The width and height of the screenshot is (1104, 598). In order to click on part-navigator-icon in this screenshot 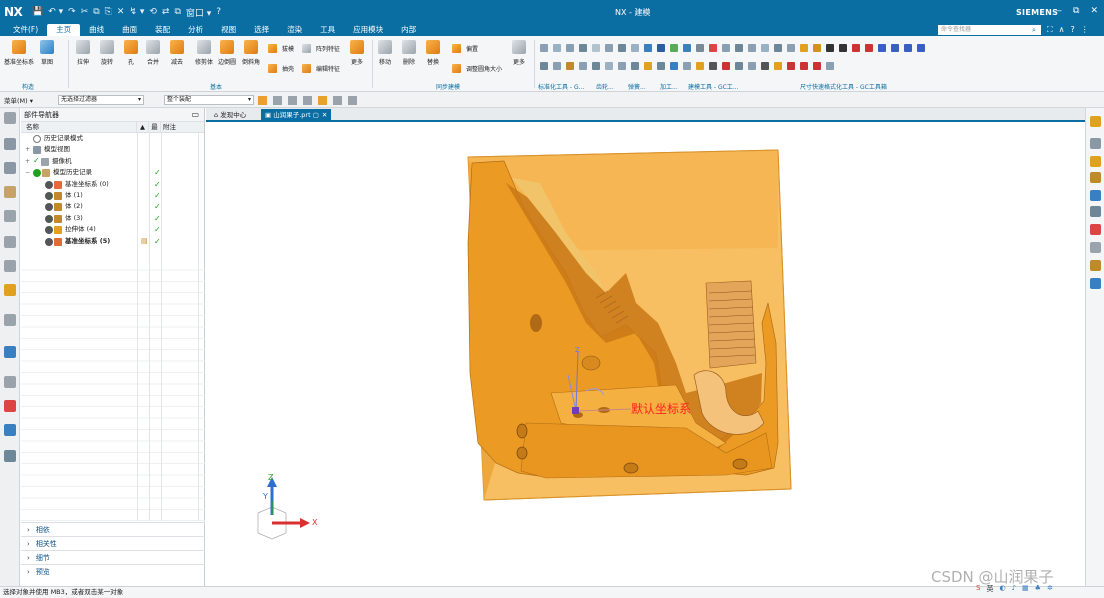, I will do `click(10, 192)`.